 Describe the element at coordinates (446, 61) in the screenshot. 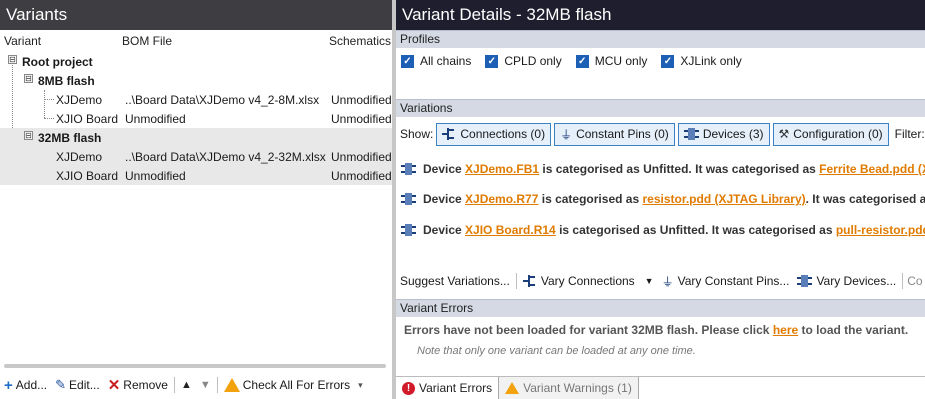

I see `profile-label: All chains` at that location.